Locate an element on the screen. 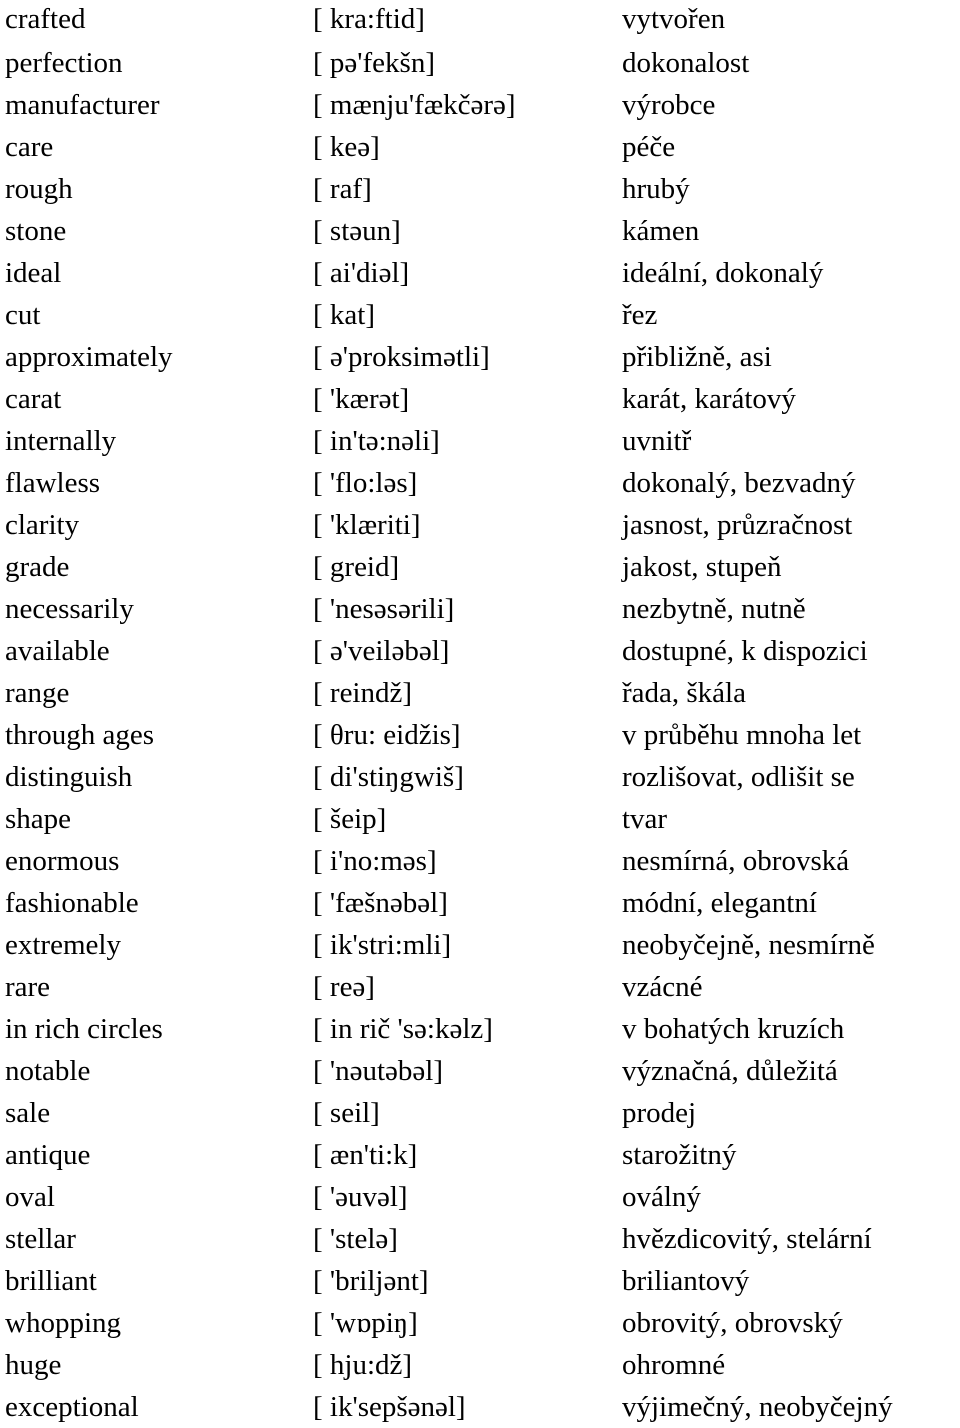 The image size is (960, 1428). pronunciation-cell: [ reindž] is located at coordinates (363, 693).